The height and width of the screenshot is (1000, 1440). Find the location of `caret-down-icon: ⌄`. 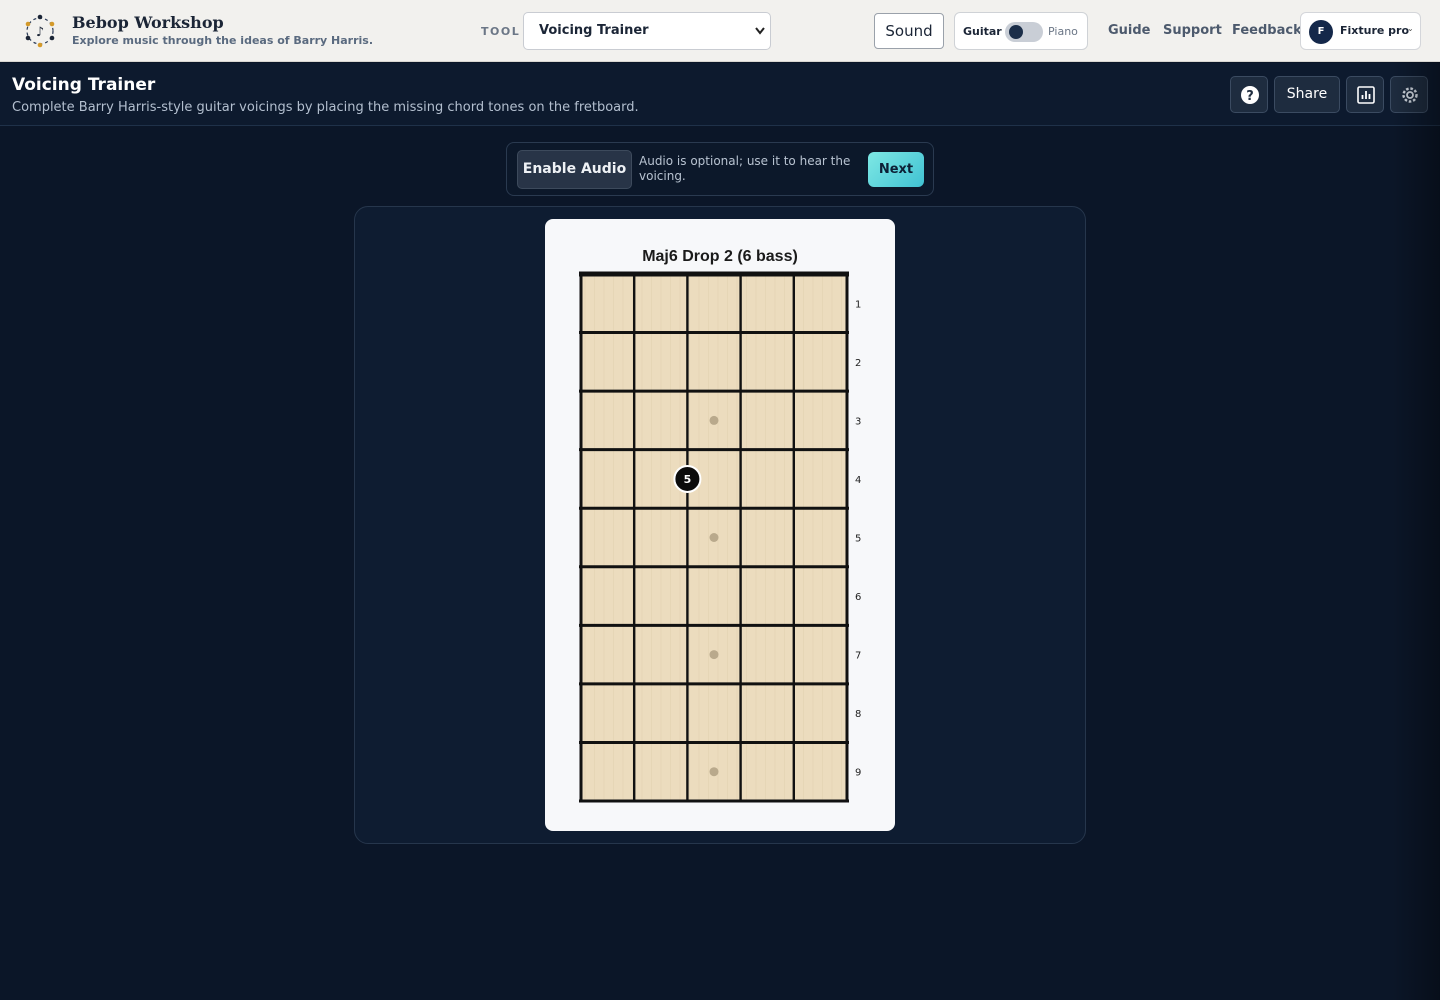

caret-down-icon: ⌄ is located at coordinates (1410, 28).